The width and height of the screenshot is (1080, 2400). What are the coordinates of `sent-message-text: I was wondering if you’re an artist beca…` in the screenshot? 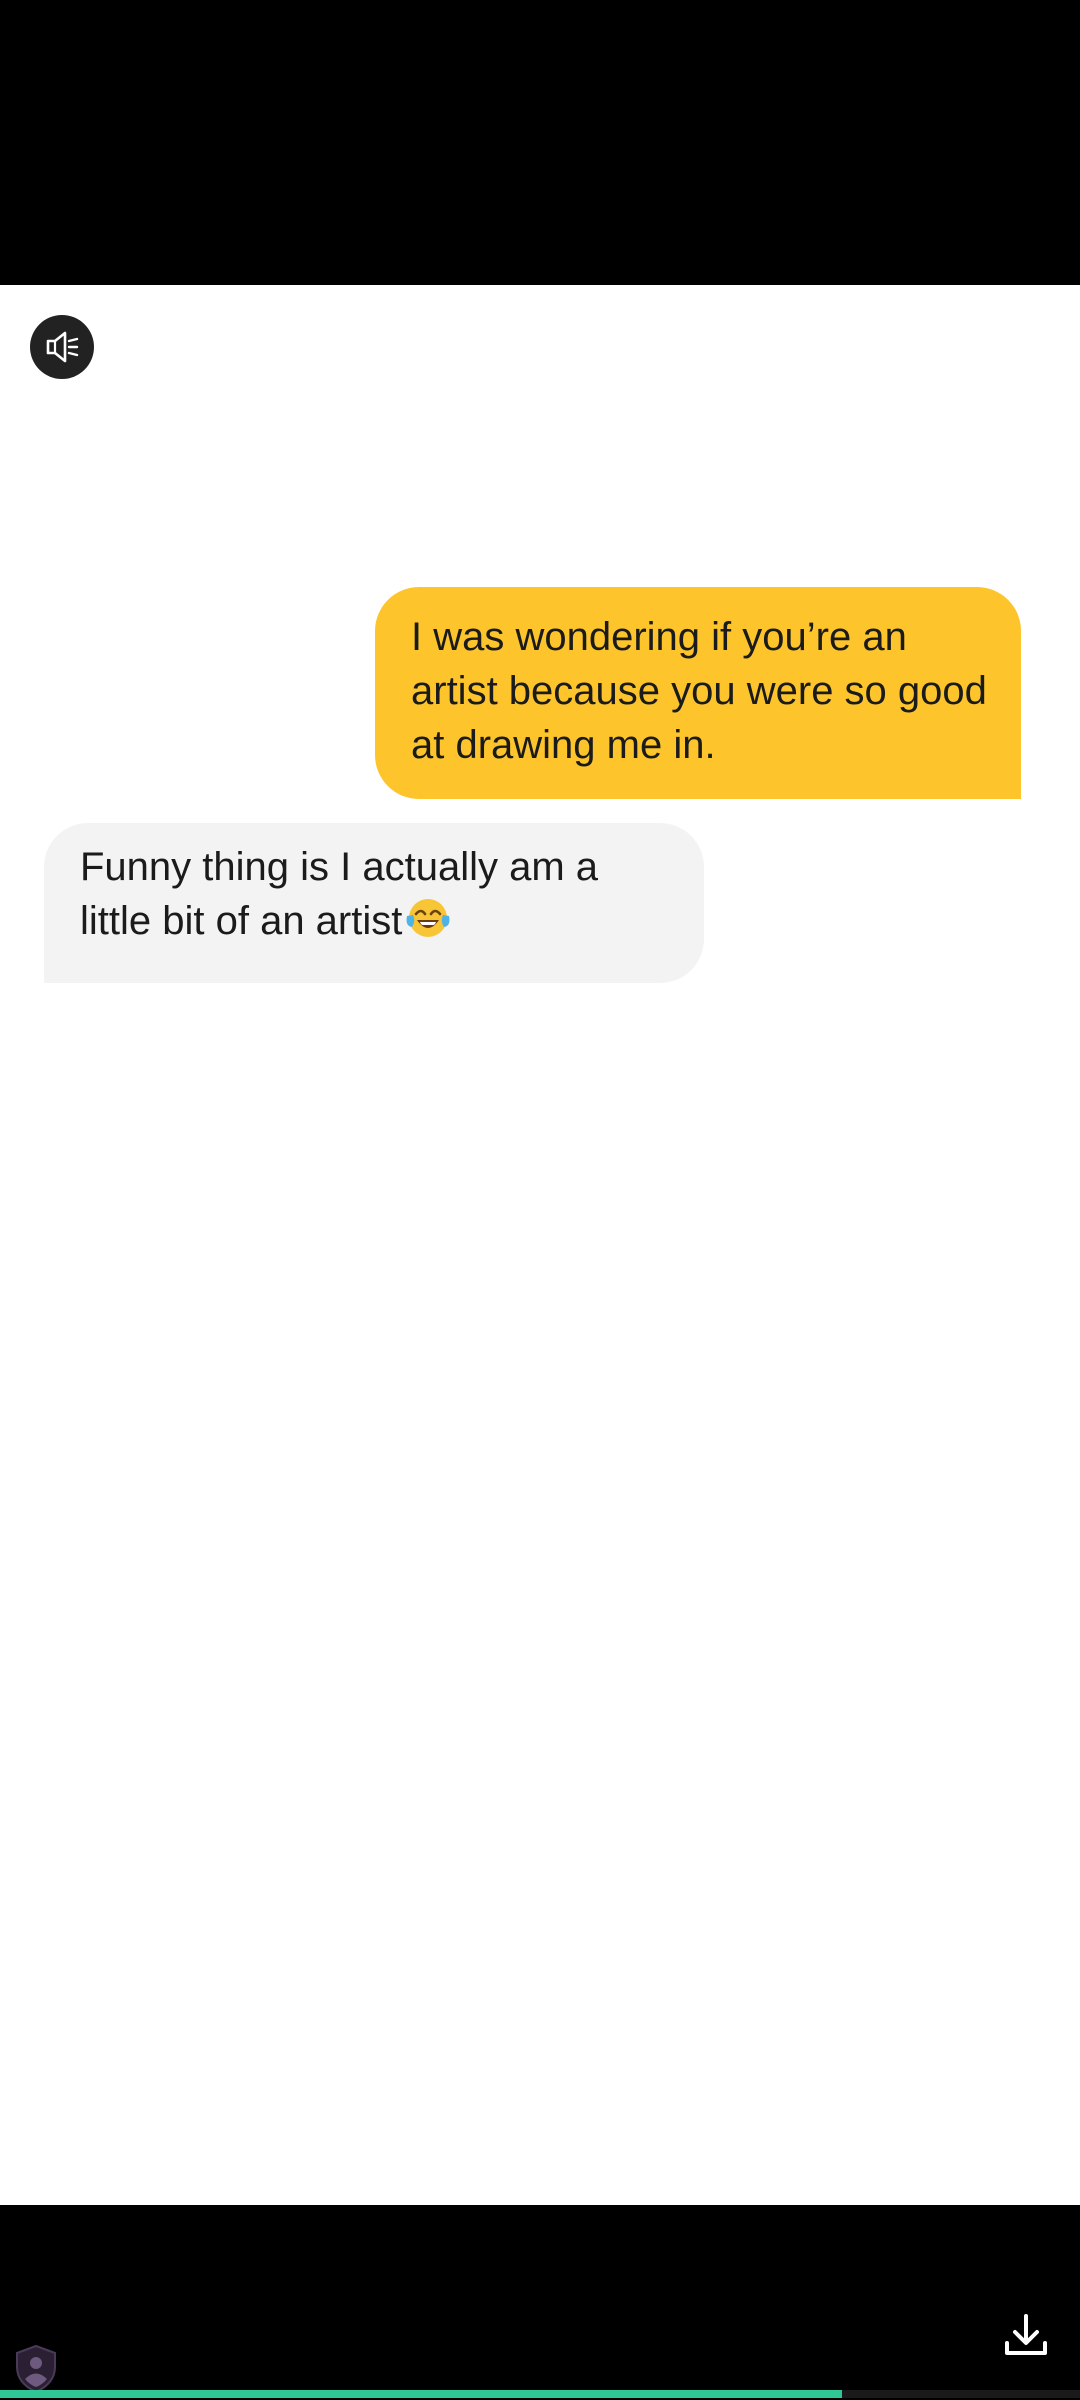 It's located at (699, 691).